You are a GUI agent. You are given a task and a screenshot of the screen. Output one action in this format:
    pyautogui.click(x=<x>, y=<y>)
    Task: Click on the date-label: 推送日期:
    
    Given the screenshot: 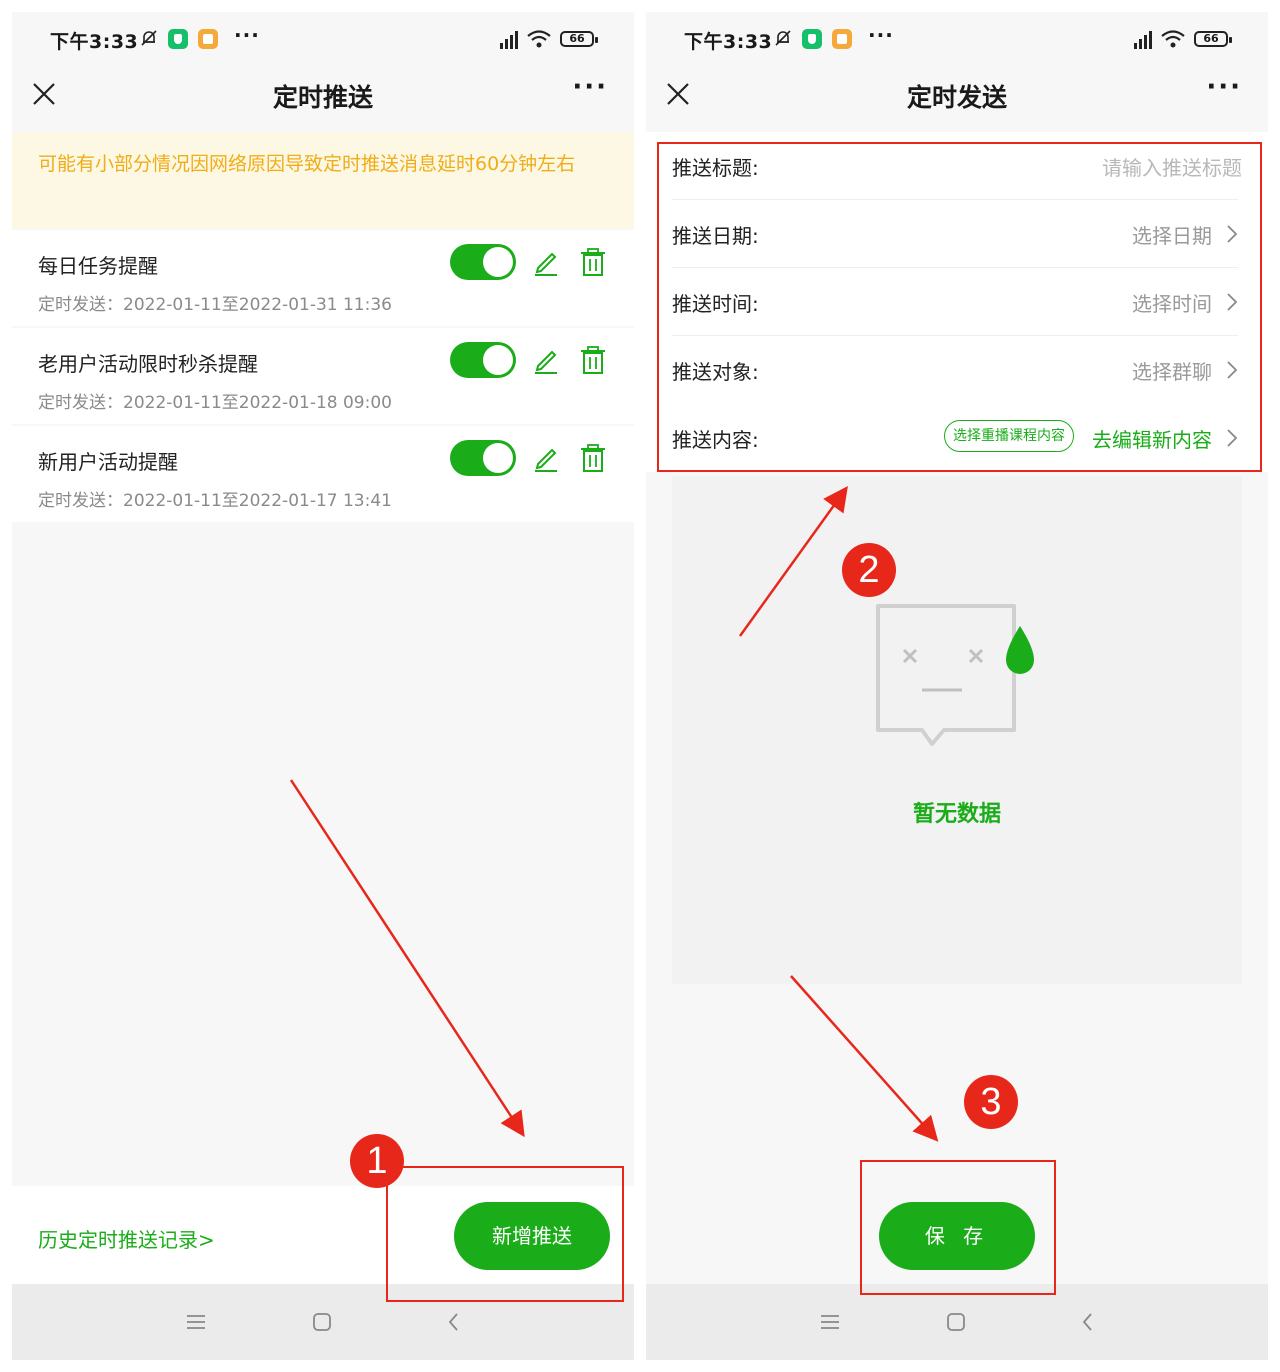 What is the action you would take?
    pyautogui.click(x=715, y=236)
    